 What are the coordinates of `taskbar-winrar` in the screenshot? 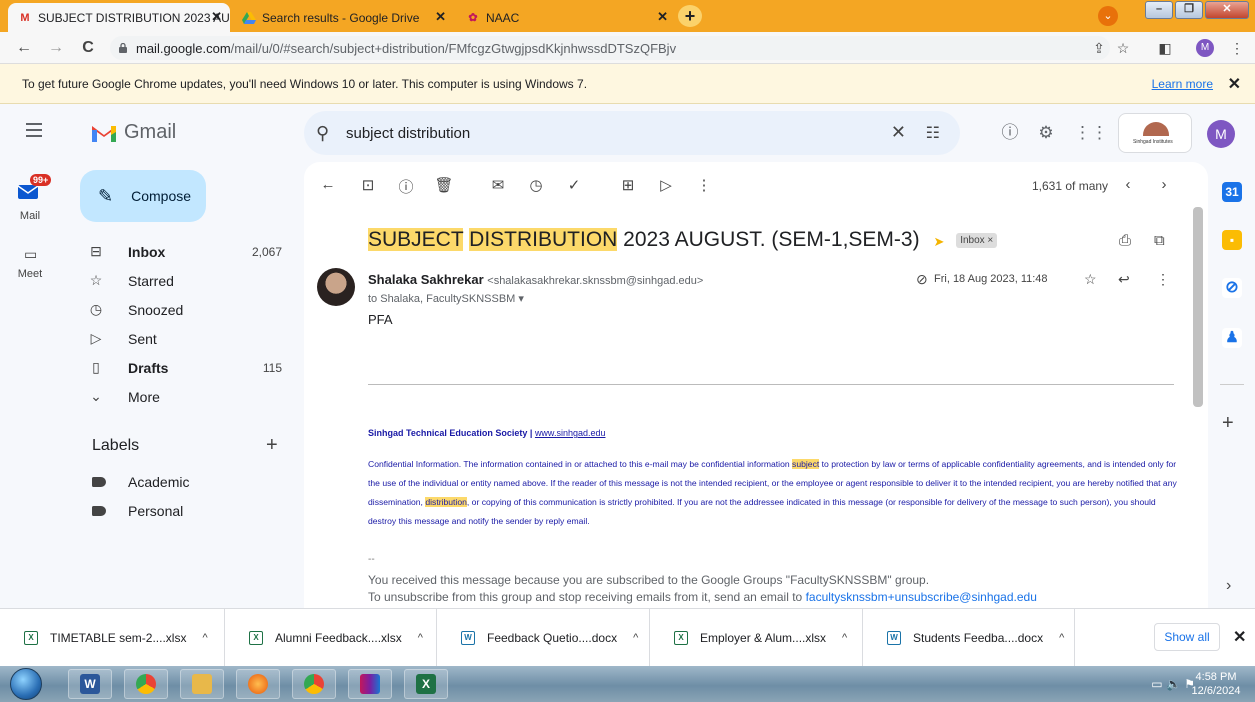 It's located at (370, 684).